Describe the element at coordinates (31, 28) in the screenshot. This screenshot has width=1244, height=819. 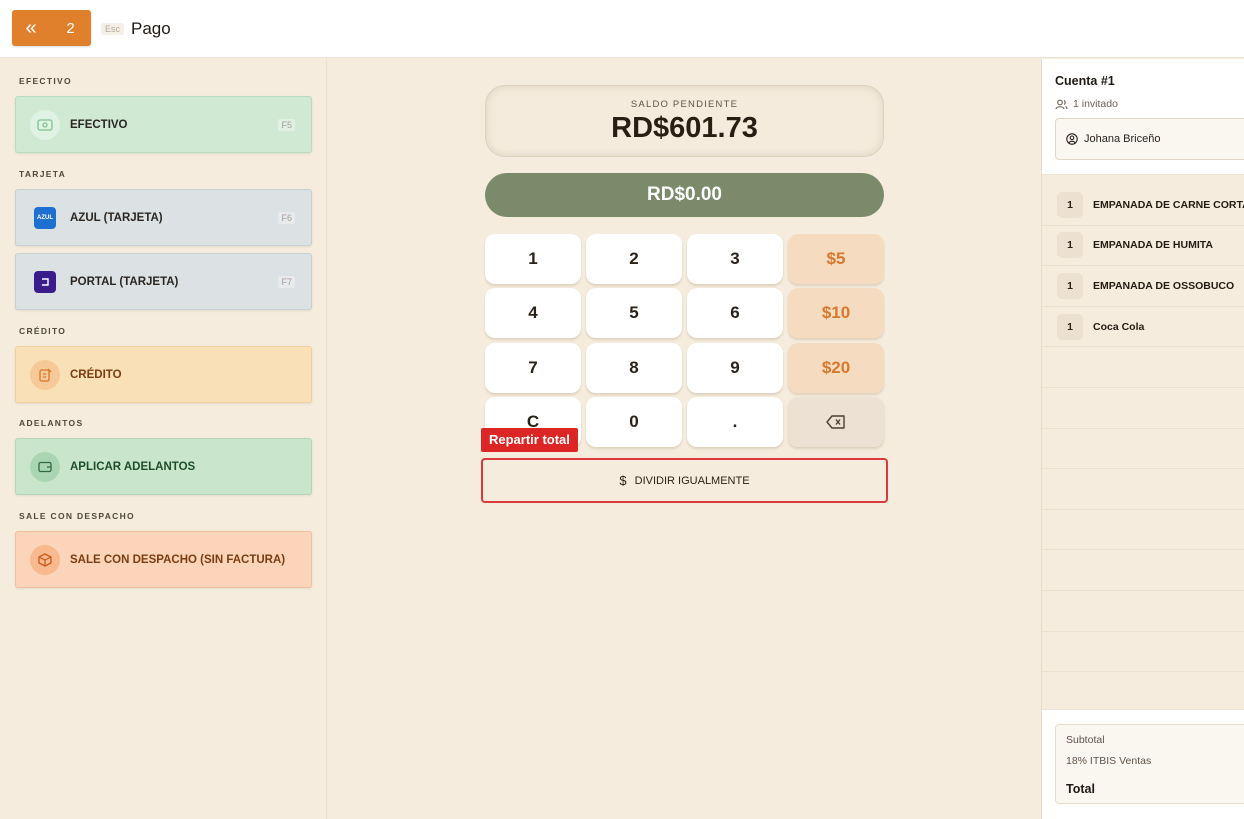
I see `double-chevron-left-icon: «` at that location.